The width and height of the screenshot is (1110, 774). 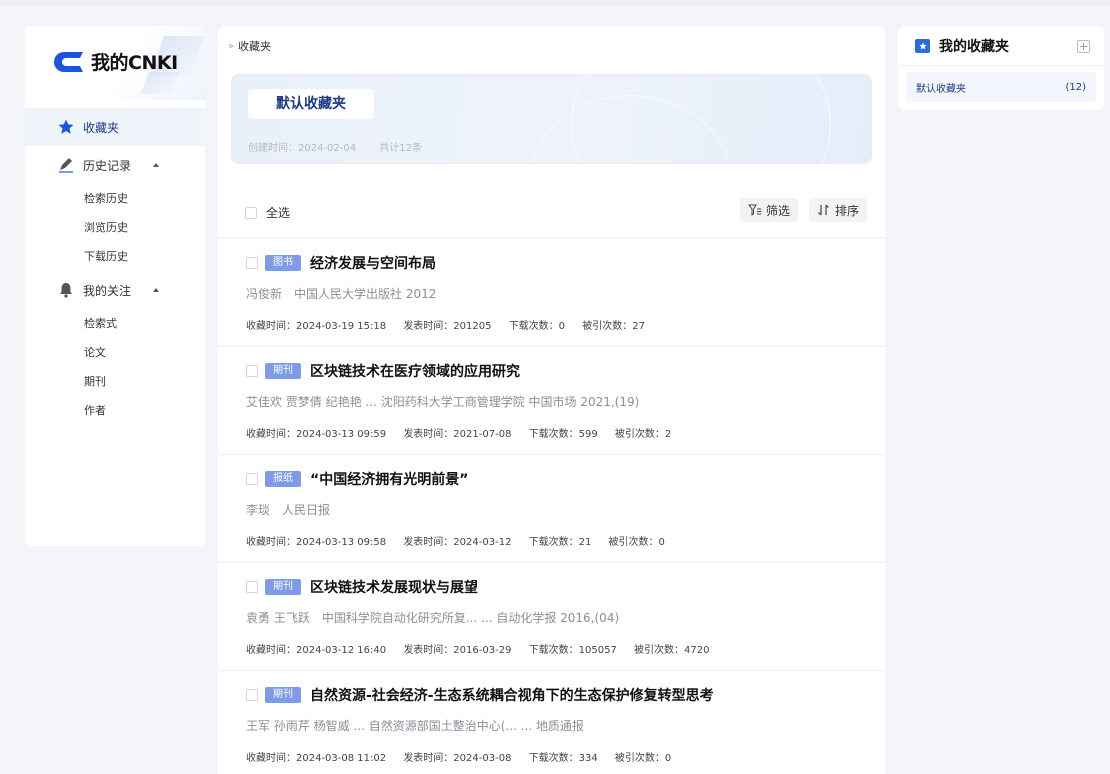 What do you see at coordinates (563, 434) in the screenshot?
I see `download-count: 下载次数：599` at bounding box center [563, 434].